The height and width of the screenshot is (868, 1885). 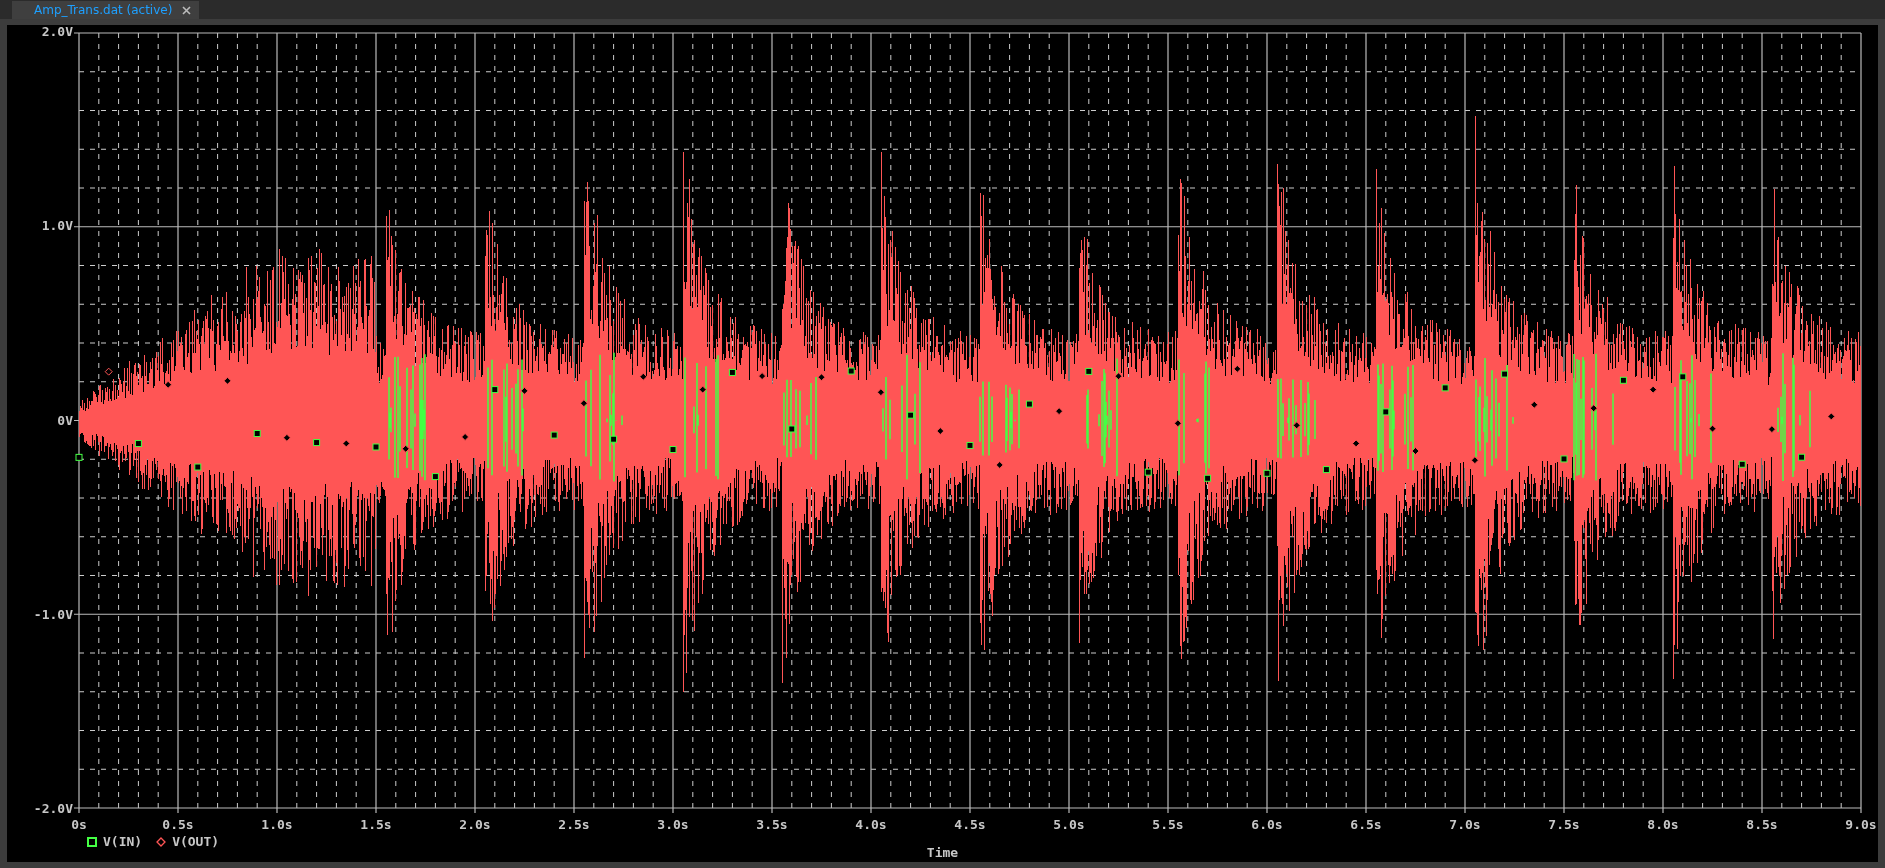 I want to click on axis-label: 8.0s, so click(x=1663, y=825).